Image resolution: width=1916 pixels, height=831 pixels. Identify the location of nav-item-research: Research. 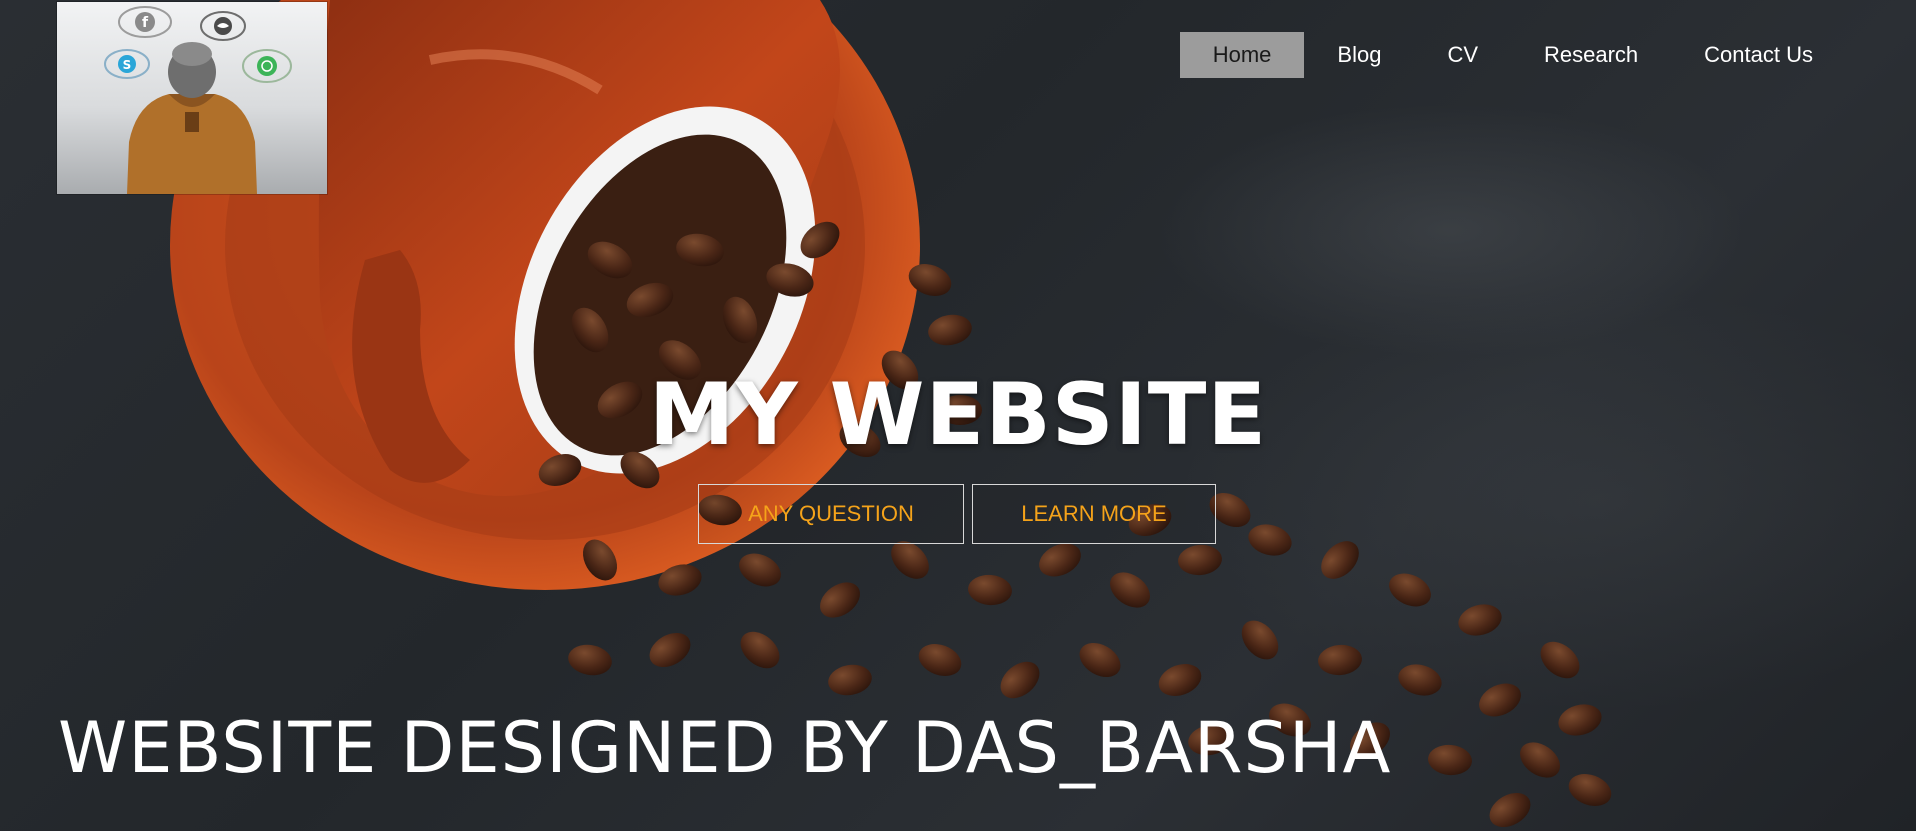
(1591, 55).